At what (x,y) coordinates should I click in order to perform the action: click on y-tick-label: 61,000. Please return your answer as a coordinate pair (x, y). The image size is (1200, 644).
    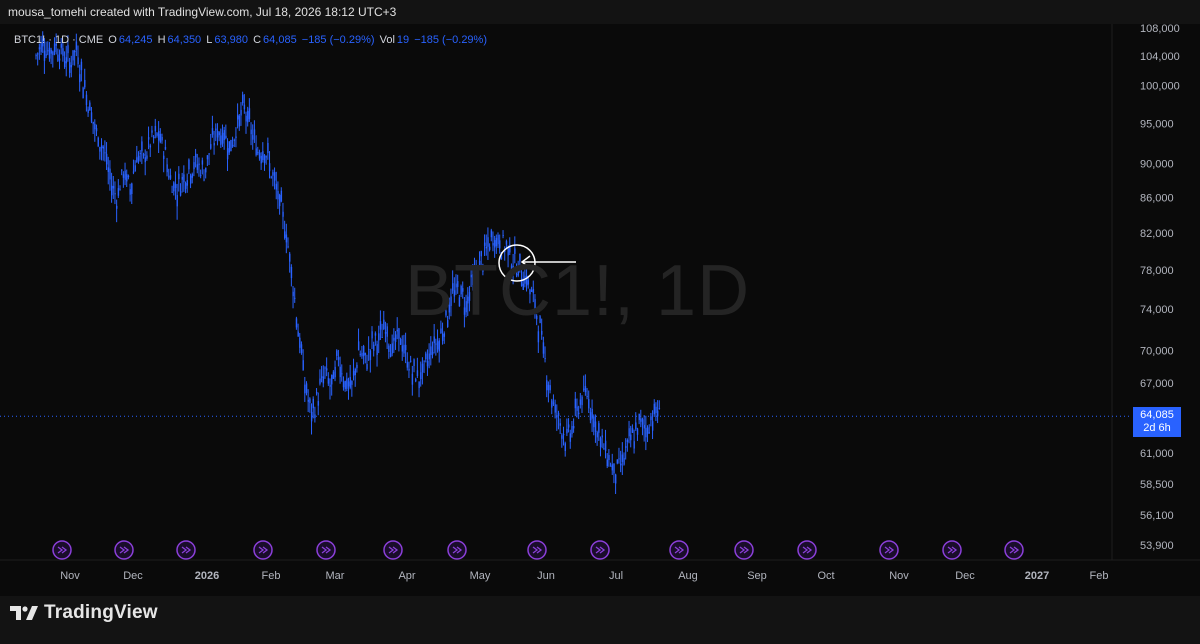
    Looking at the image, I should click on (1157, 454).